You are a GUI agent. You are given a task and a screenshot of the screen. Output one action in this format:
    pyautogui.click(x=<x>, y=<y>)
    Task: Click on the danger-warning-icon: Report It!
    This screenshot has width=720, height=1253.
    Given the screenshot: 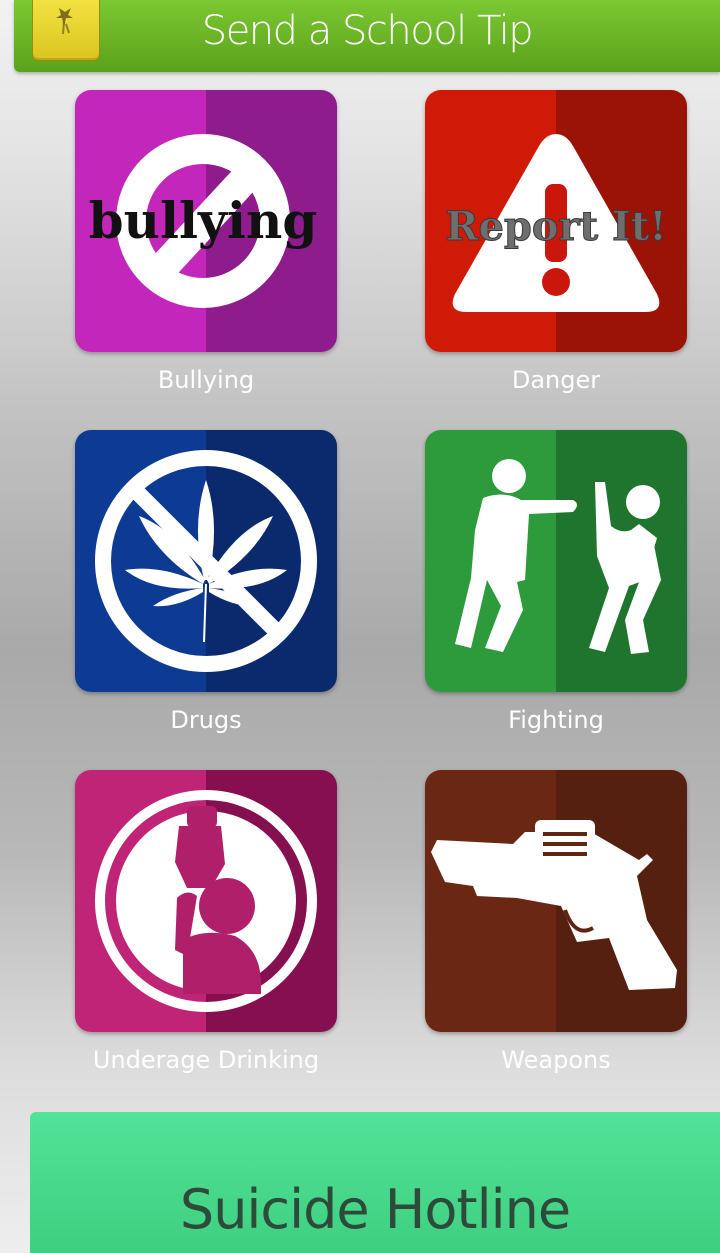 What is the action you would take?
    pyautogui.click(x=556, y=223)
    